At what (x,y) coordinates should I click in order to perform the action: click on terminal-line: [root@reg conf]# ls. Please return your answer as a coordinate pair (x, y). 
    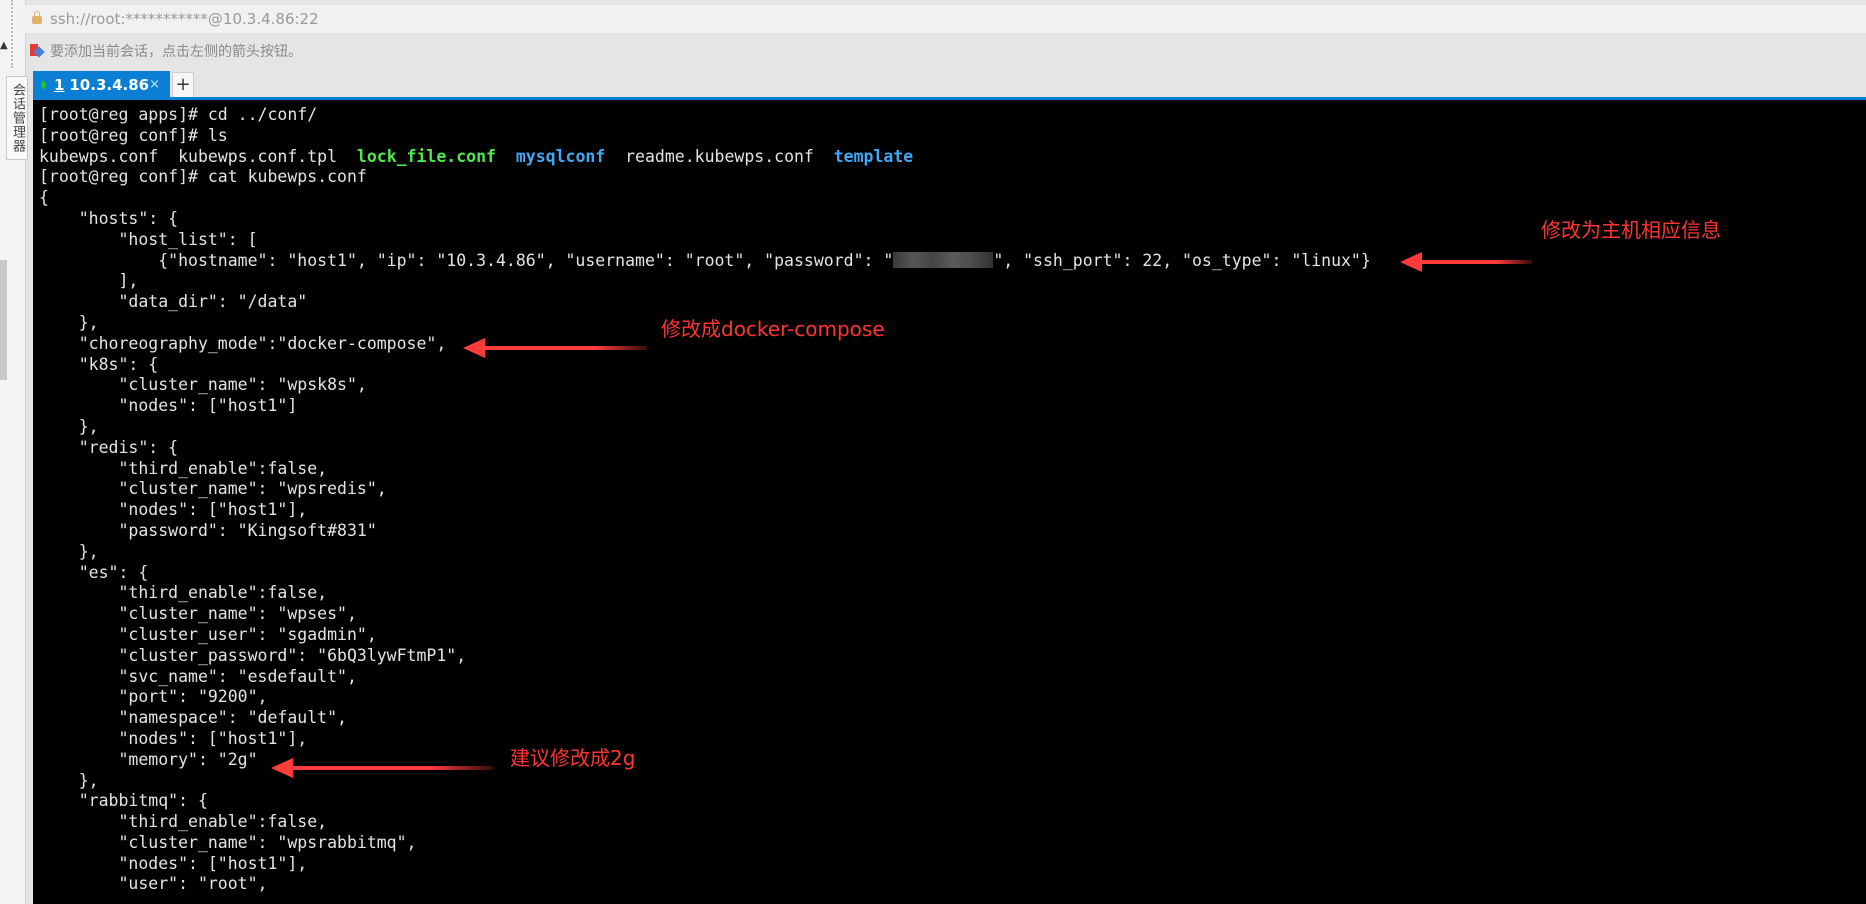
    Looking at the image, I should click on (133, 135).